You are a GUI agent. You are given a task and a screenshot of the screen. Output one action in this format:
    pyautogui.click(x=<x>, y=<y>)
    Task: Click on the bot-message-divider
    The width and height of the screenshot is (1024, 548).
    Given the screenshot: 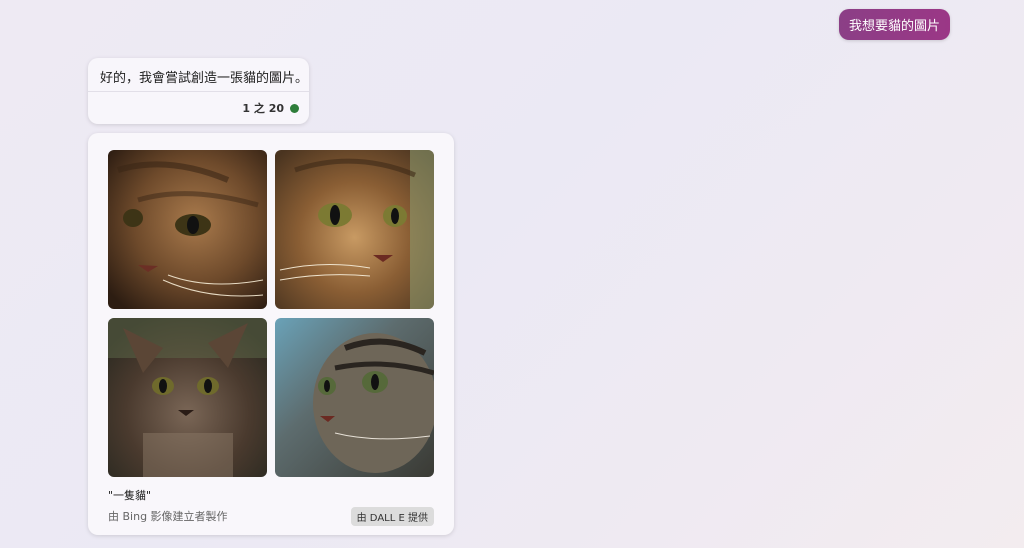 What is the action you would take?
    pyautogui.click(x=198, y=91)
    